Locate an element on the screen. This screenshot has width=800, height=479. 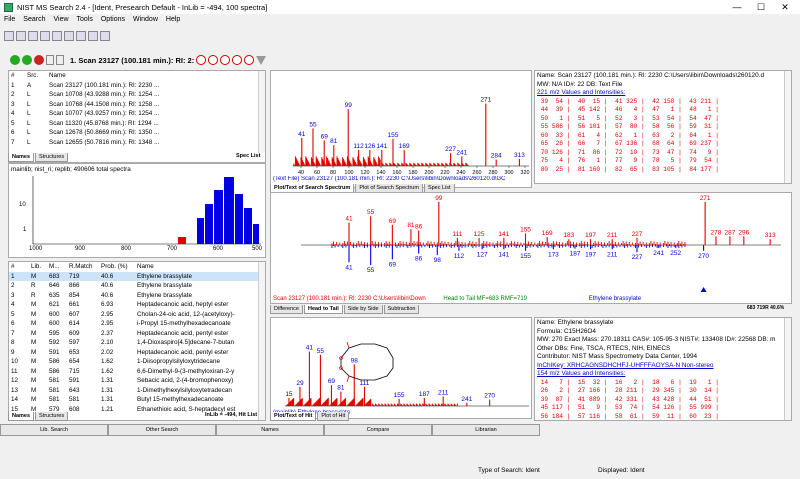
h2t-caption-match: Head to Tail MF=683 RMF=719 is located at coordinates (485, 299).